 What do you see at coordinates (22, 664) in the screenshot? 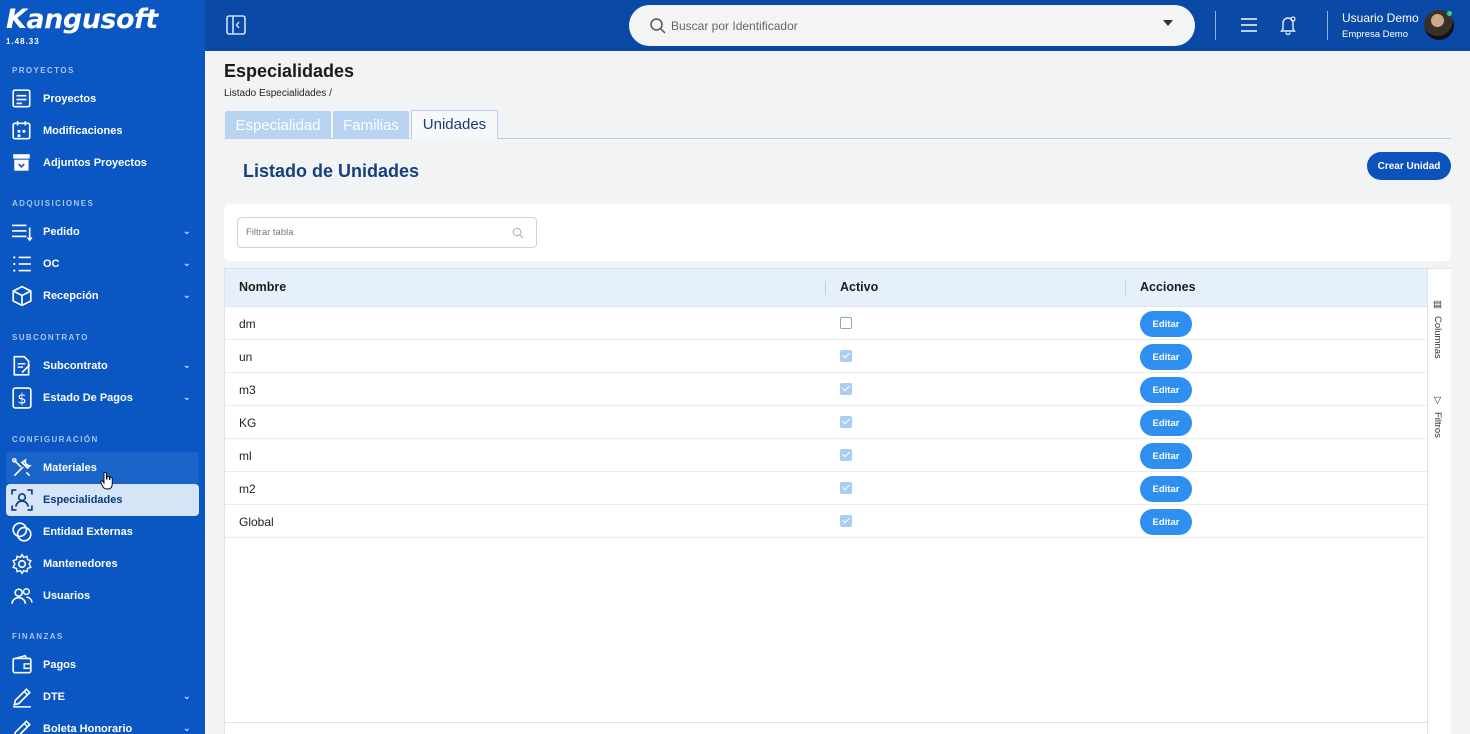
I see `wallet-icon` at bounding box center [22, 664].